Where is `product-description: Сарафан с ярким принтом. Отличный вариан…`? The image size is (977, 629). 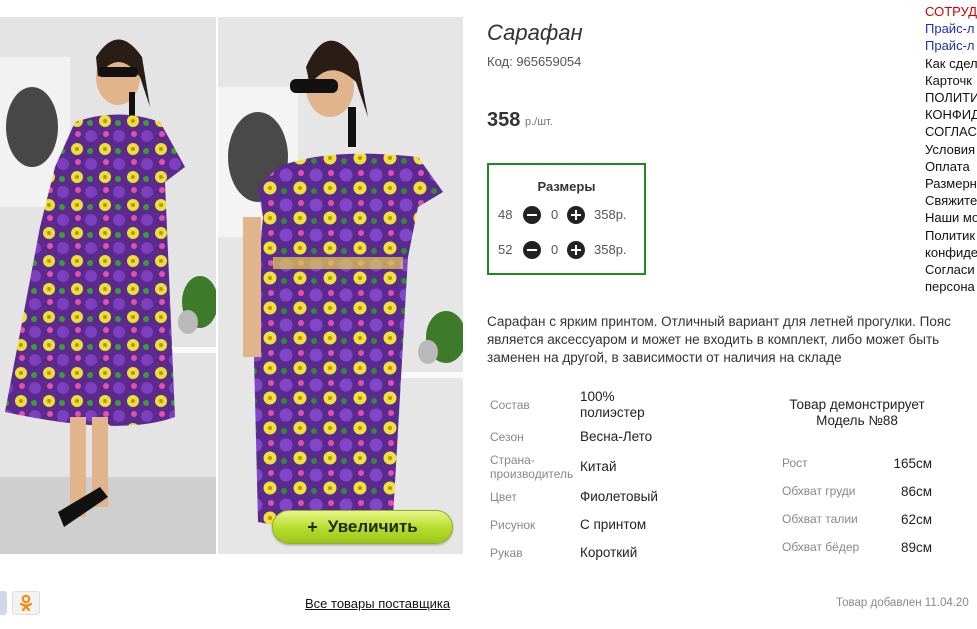 product-description: Сарафан с ярким принтом. Отличный вариан… is located at coordinates (719, 339).